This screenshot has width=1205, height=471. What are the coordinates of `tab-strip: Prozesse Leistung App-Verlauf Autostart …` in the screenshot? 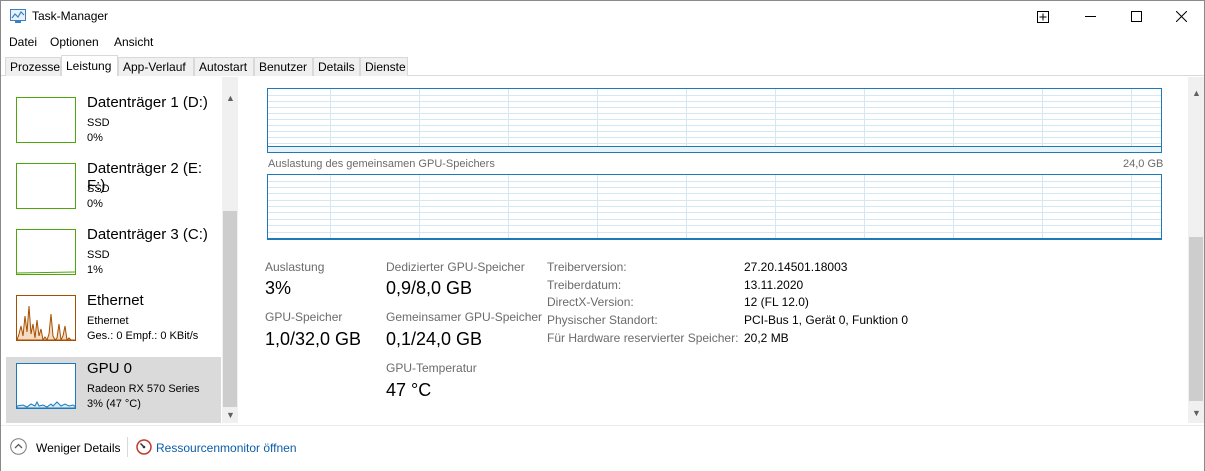 It's located at (602, 65).